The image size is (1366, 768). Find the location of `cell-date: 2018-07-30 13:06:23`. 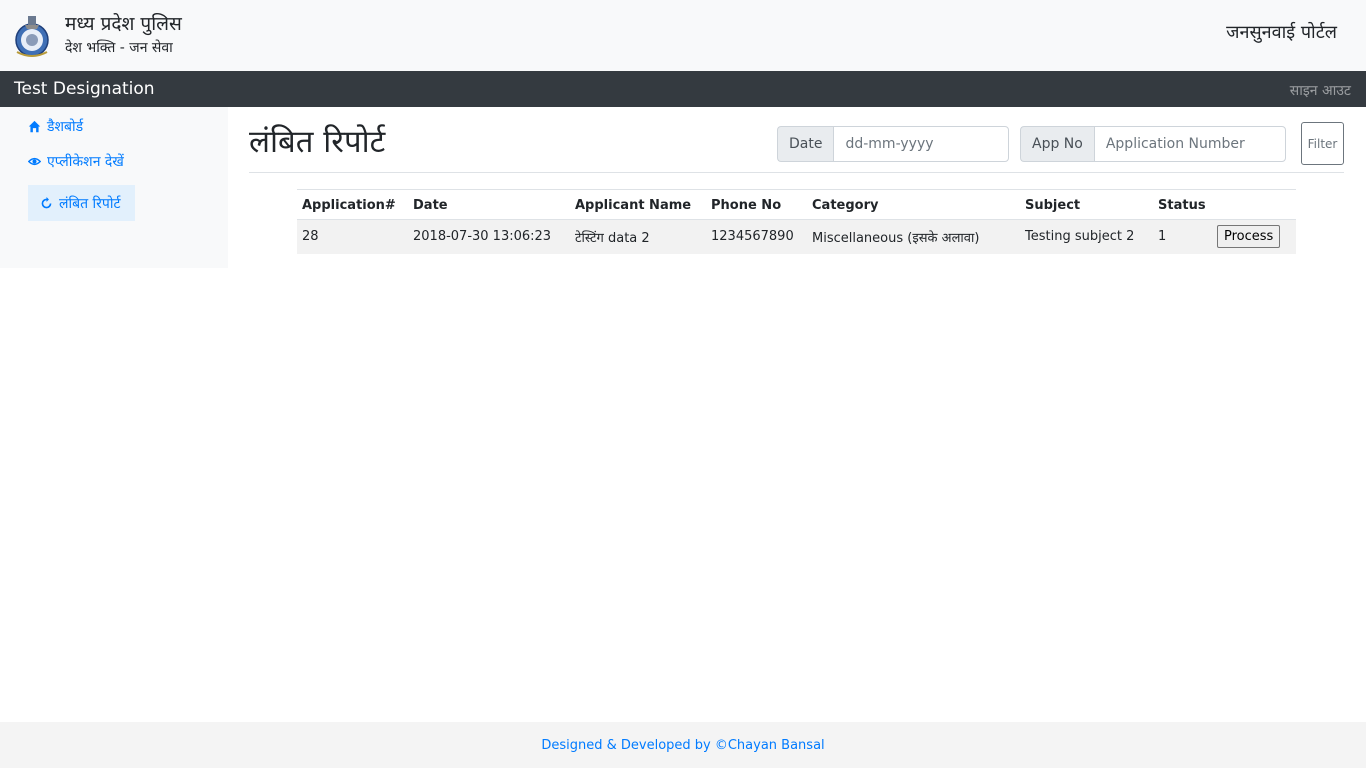

cell-date: 2018-07-30 13:06:23 is located at coordinates (489, 236).